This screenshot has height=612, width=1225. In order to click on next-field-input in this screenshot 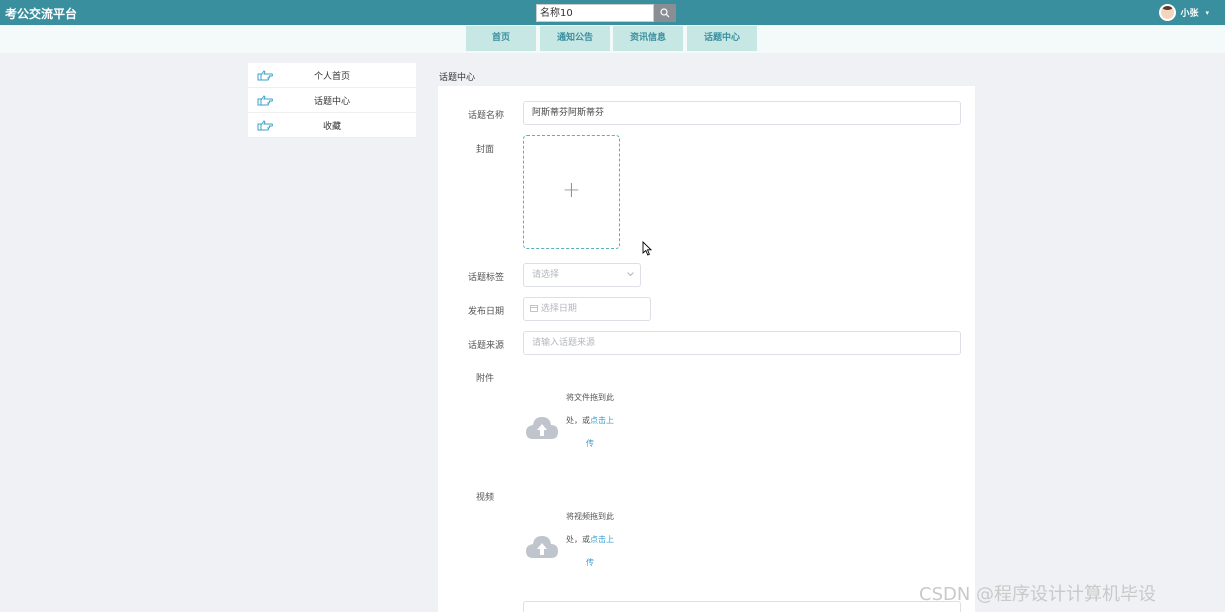, I will do `click(742, 606)`.